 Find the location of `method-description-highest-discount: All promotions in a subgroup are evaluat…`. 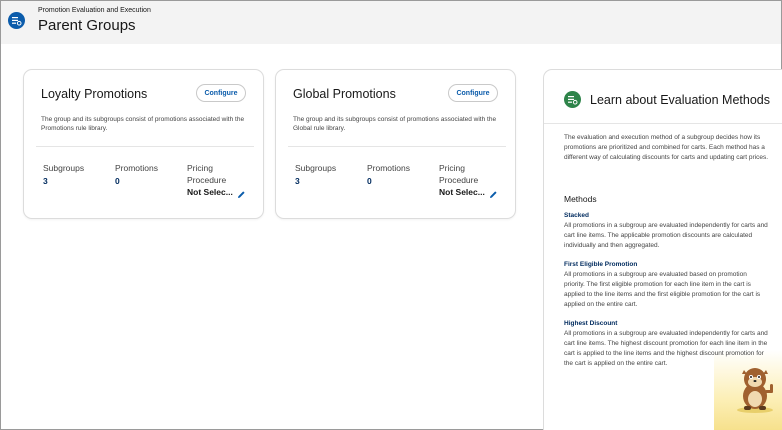

method-description-highest-discount: All promotions in a subgroup are evaluat… is located at coordinates (666, 348).